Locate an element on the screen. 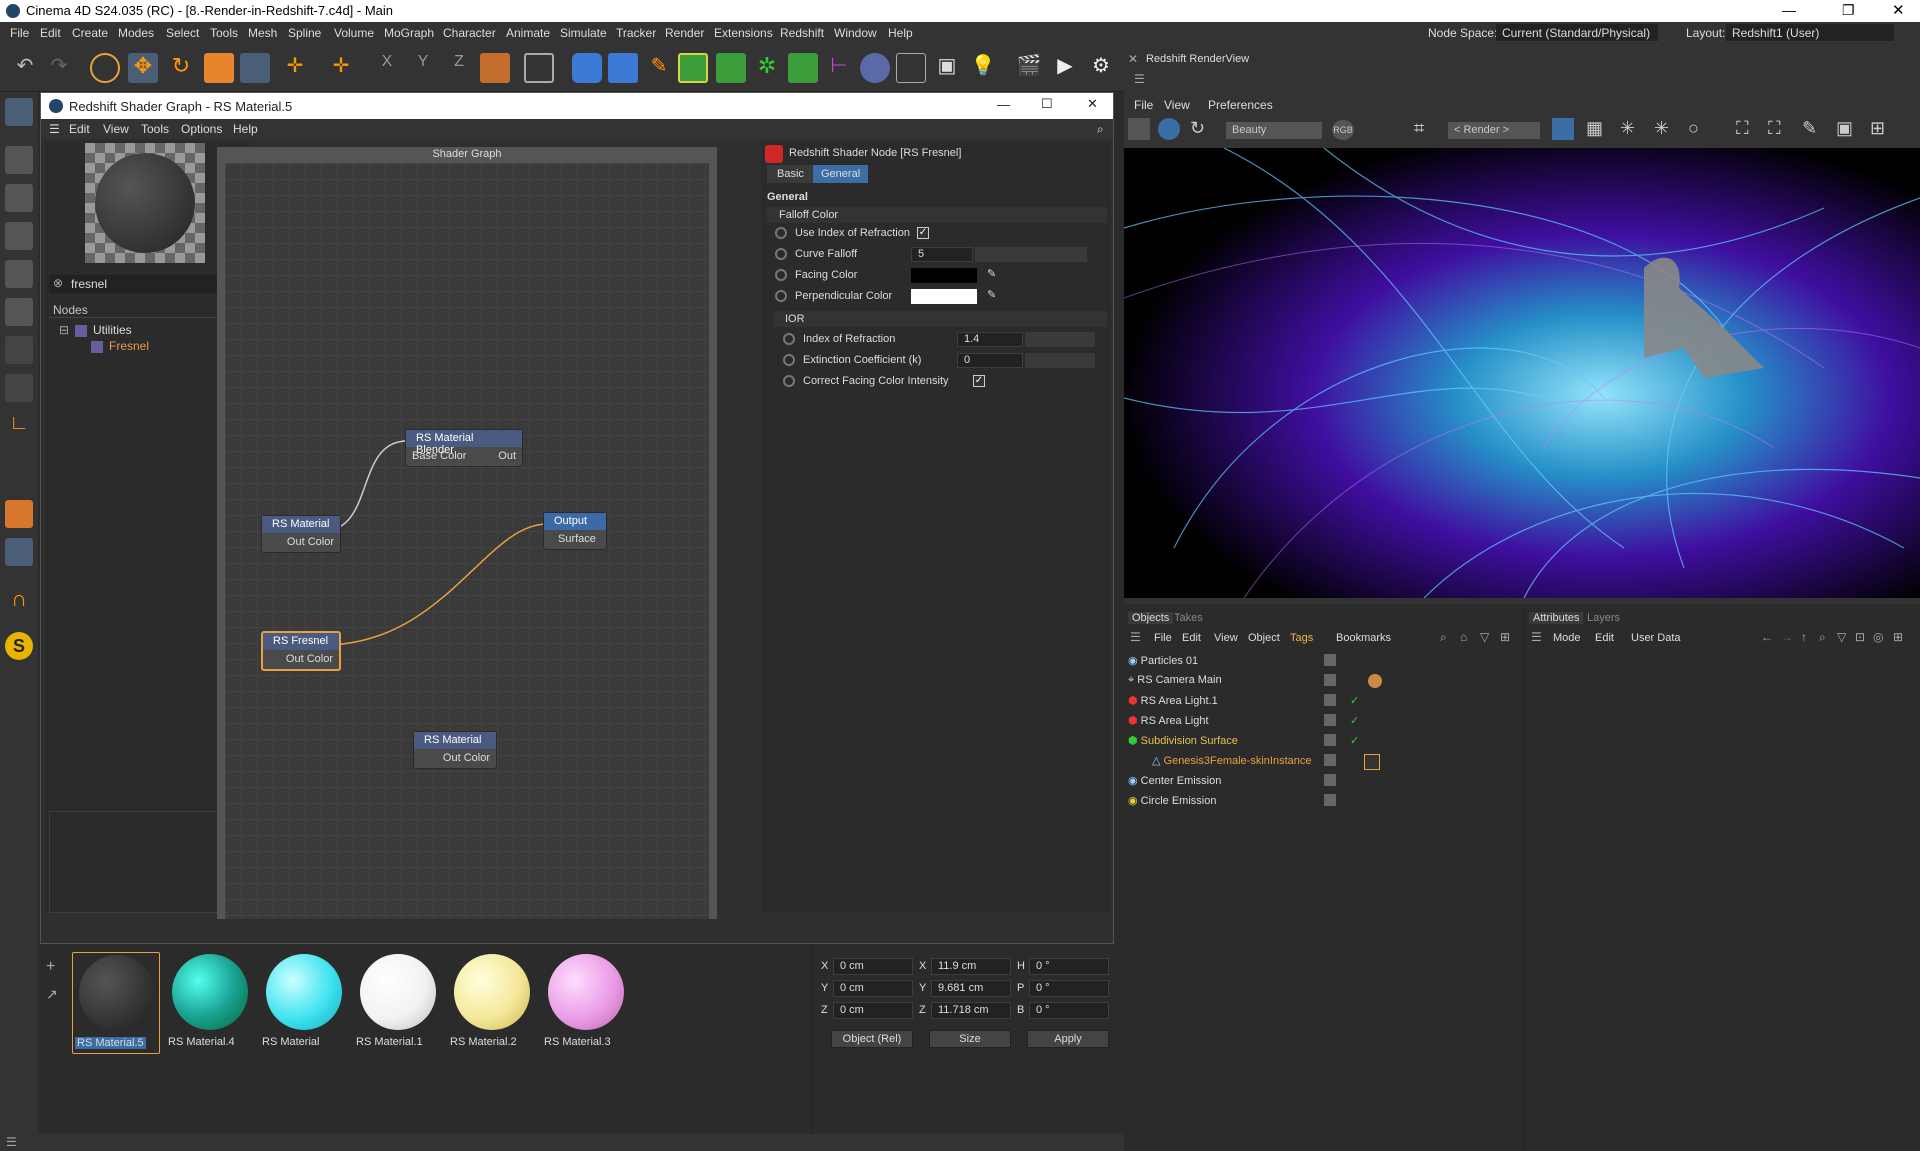  points-mode-icon is located at coordinates (19, 236).